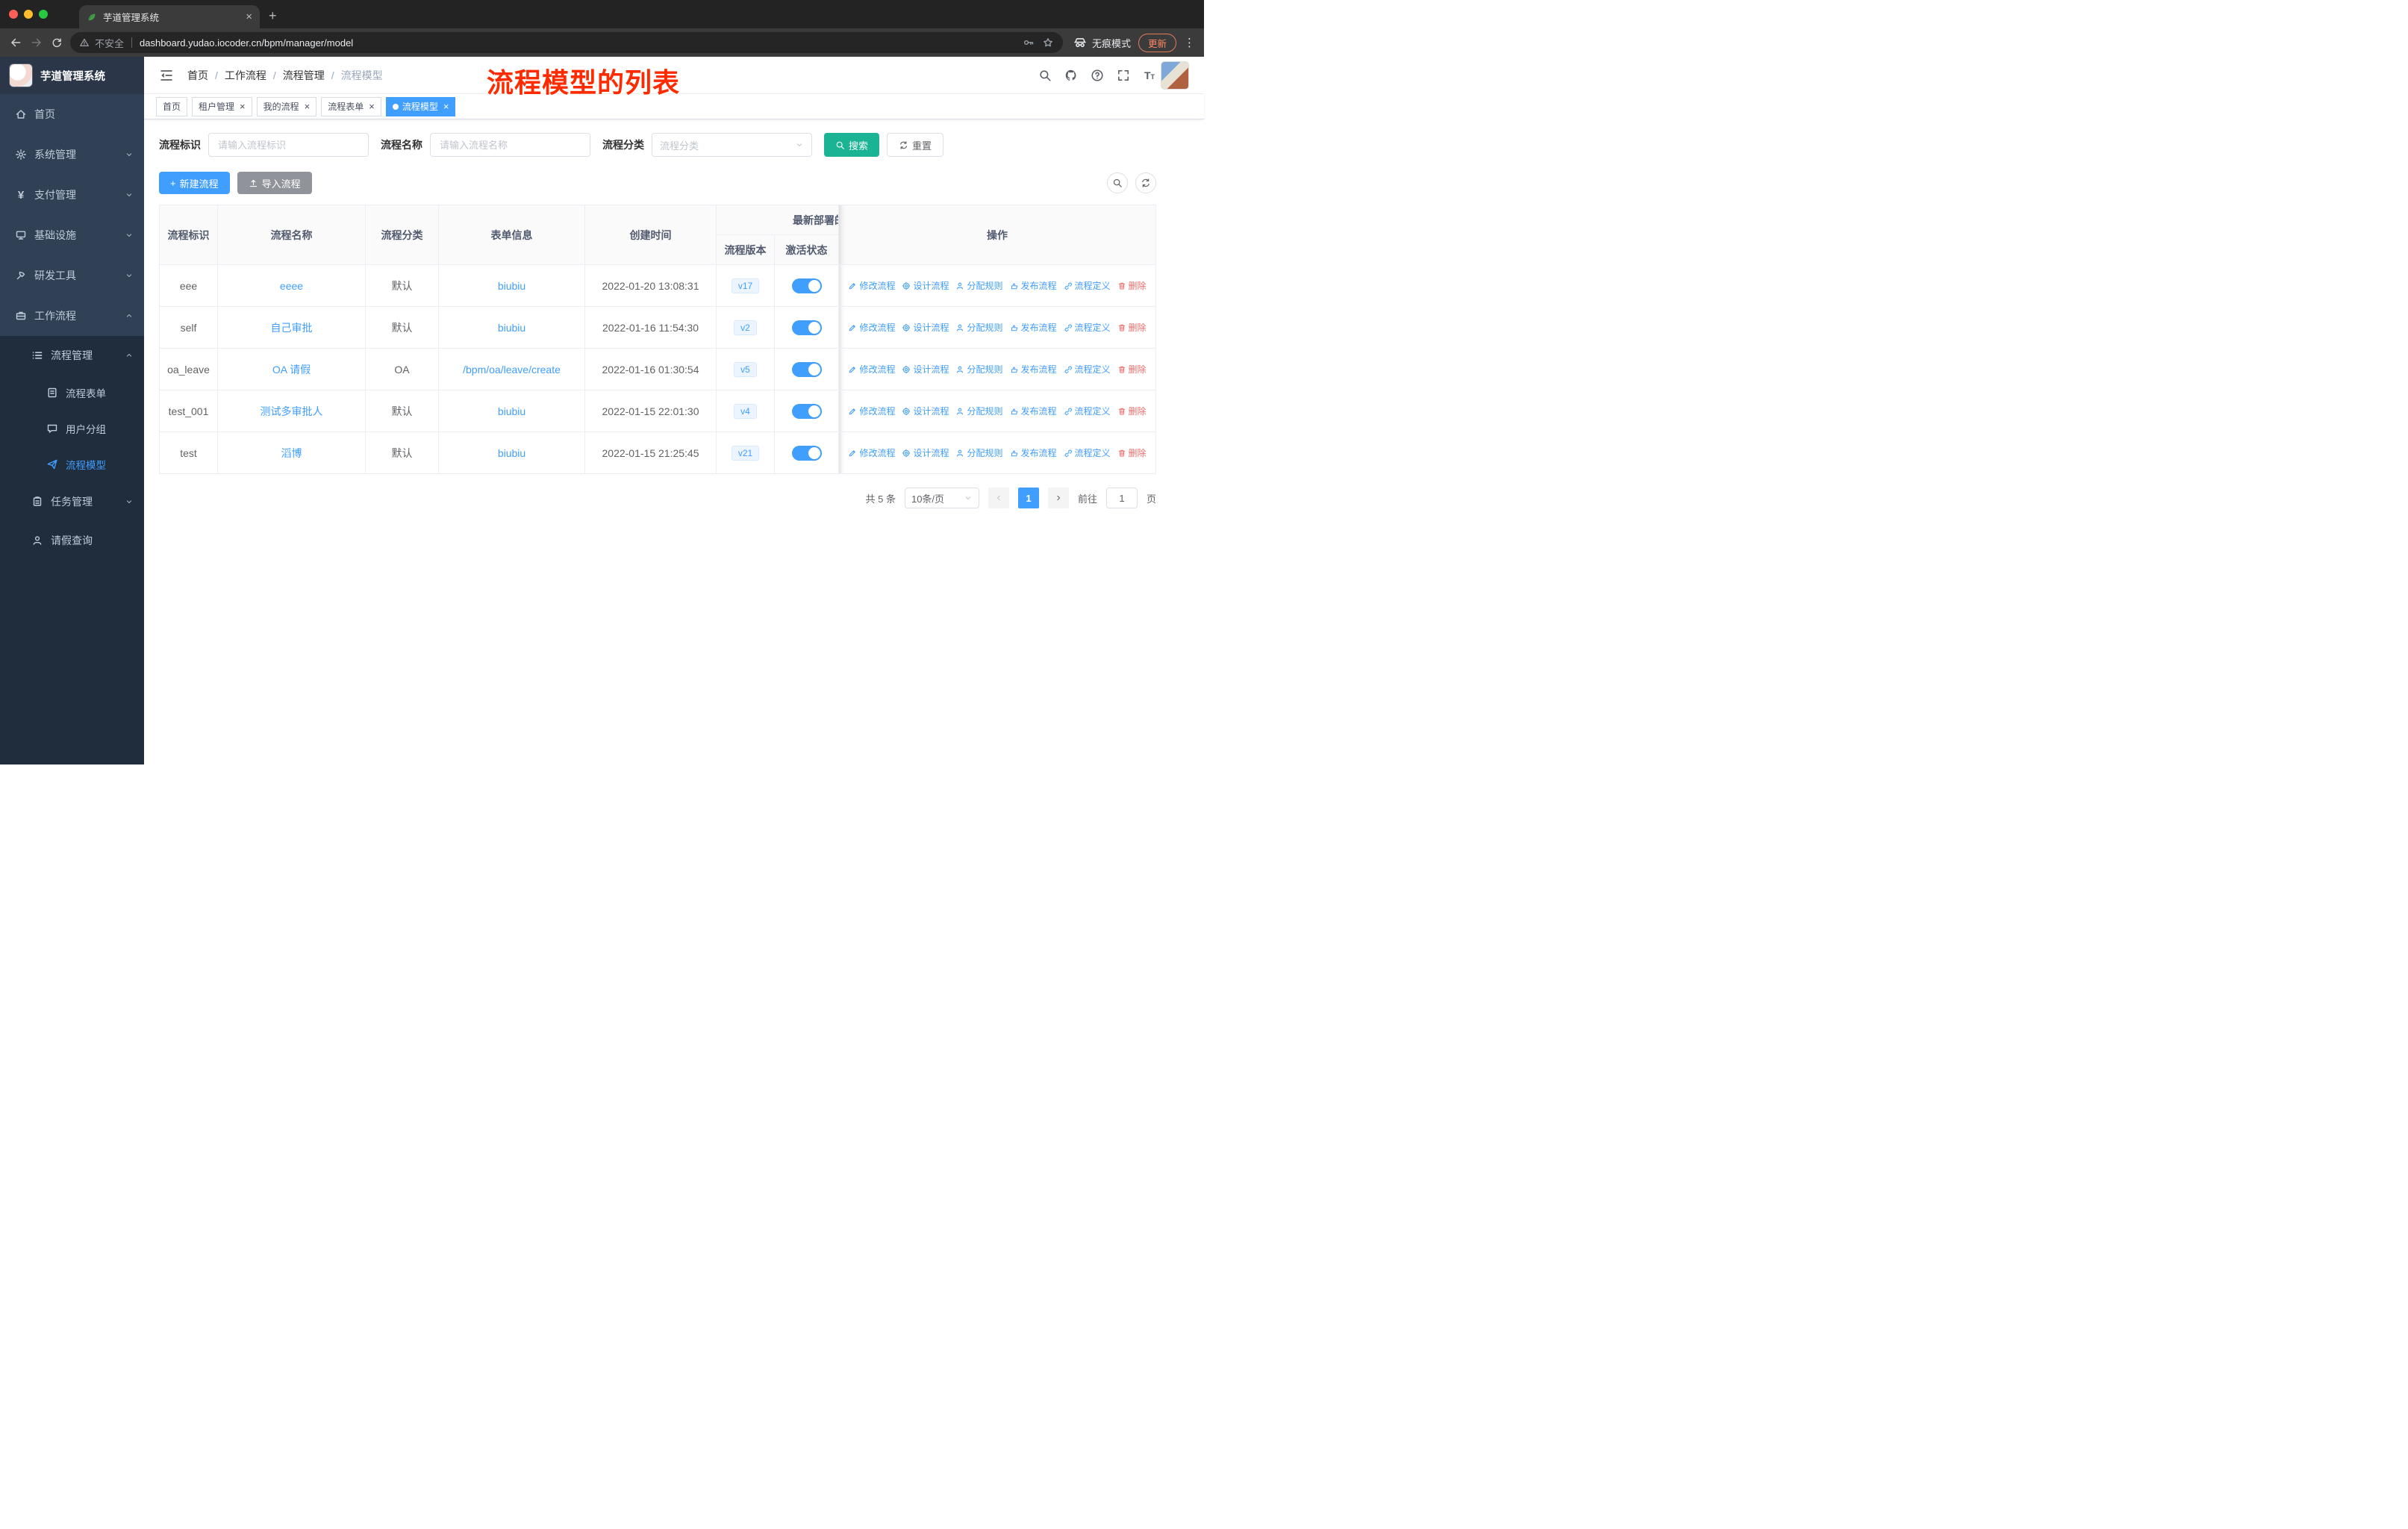 This screenshot has width=2408, height=1529. What do you see at coordinates (249, 16) in the screenshot?
I see `tab-close-icon: ×` at bounding box center [249, 16].